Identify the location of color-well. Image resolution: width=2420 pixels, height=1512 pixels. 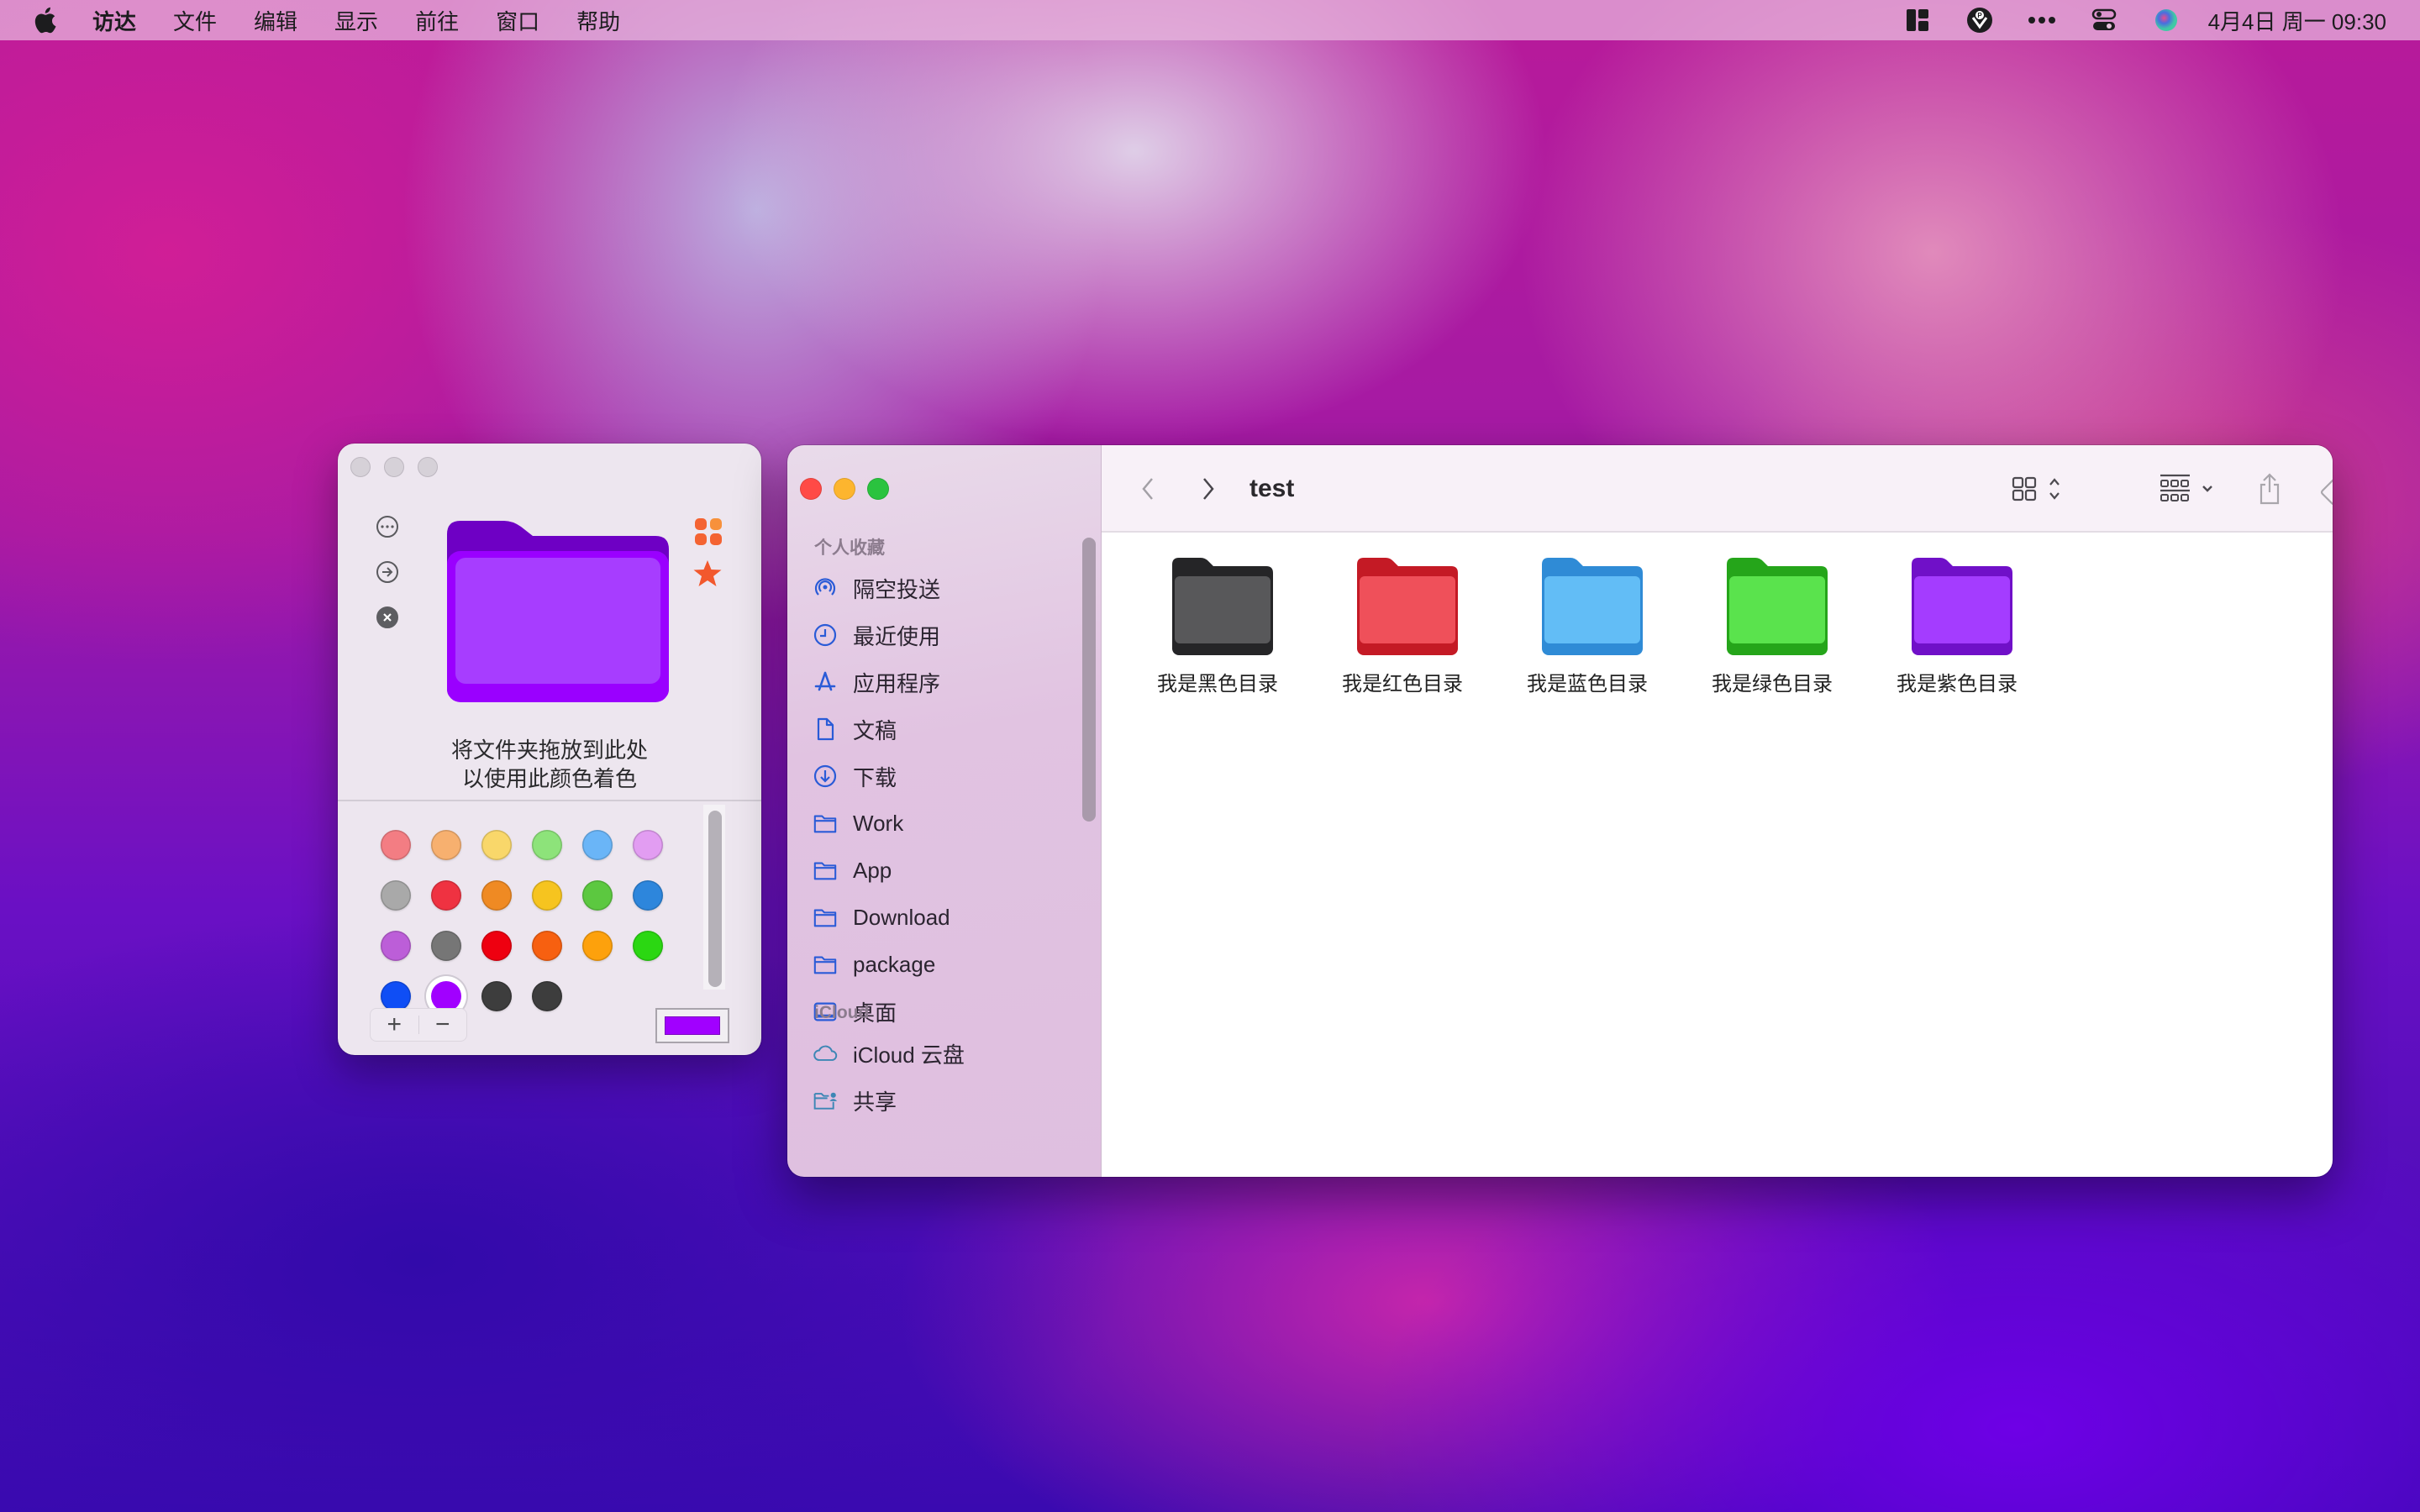
(692, 1025).